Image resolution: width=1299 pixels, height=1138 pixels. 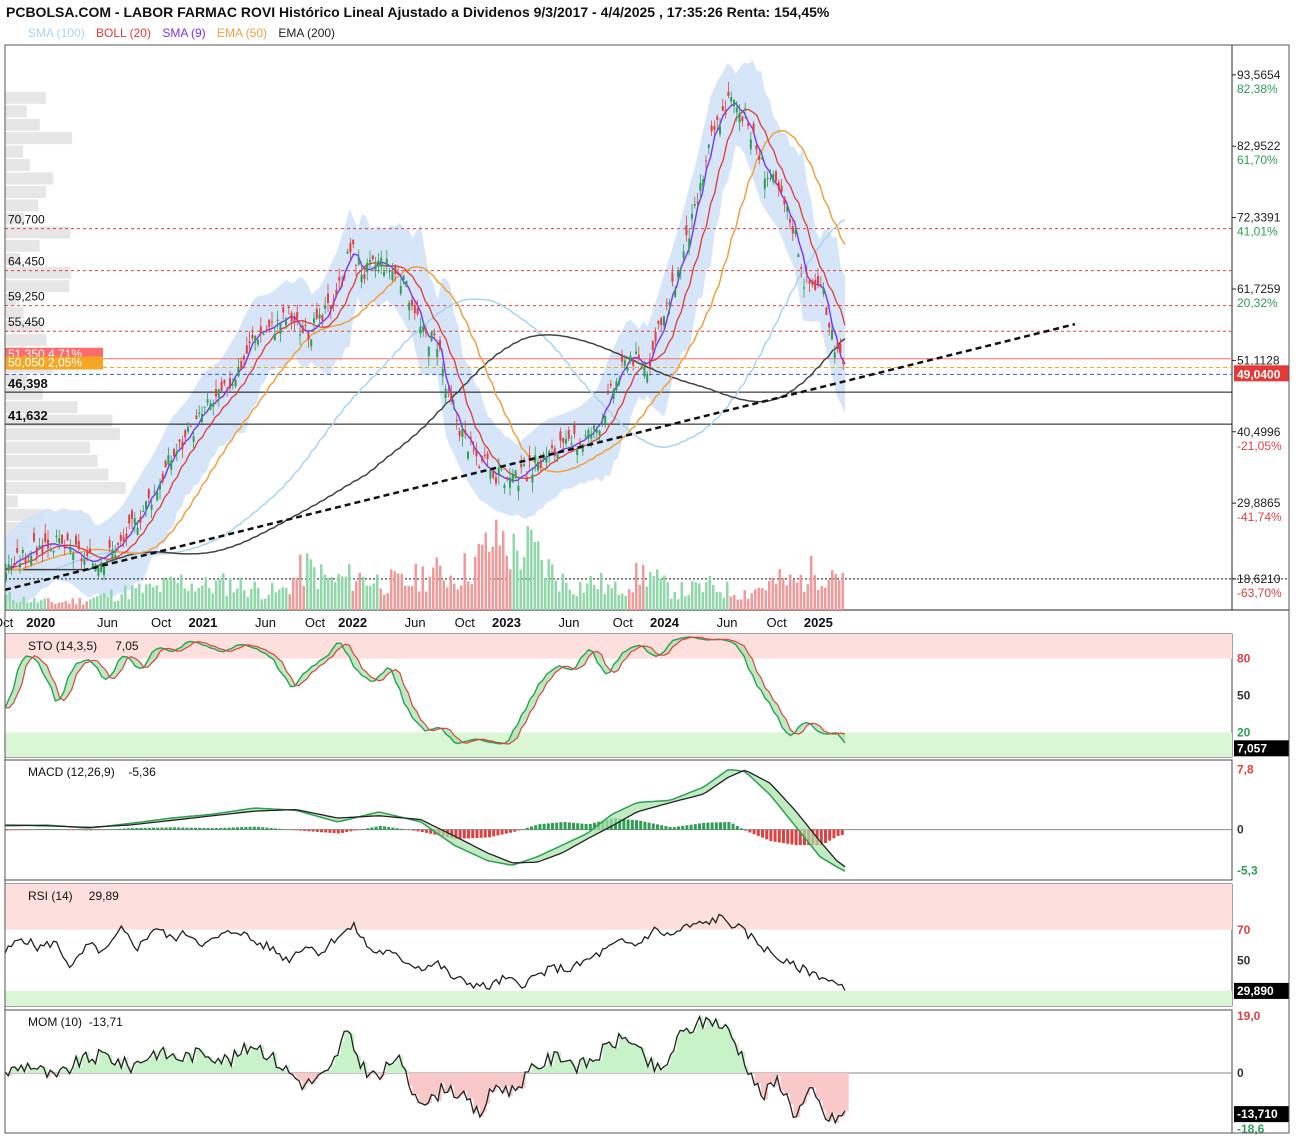 I want to click on resistance-label: 70,700, so click(x=26, y=220).